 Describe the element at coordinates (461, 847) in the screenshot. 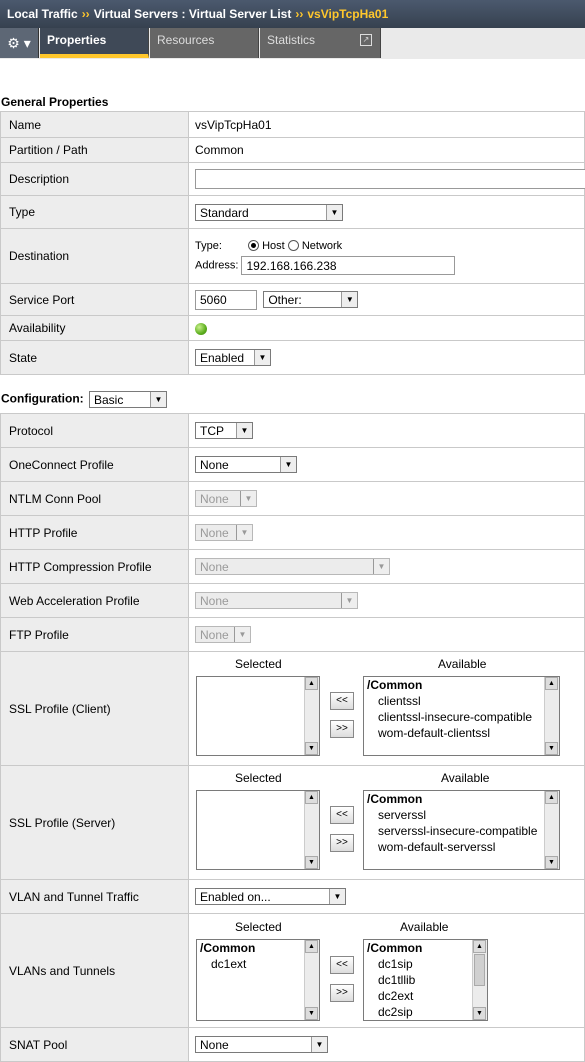

I see `list-item: wom-default-serverssl` at that location.